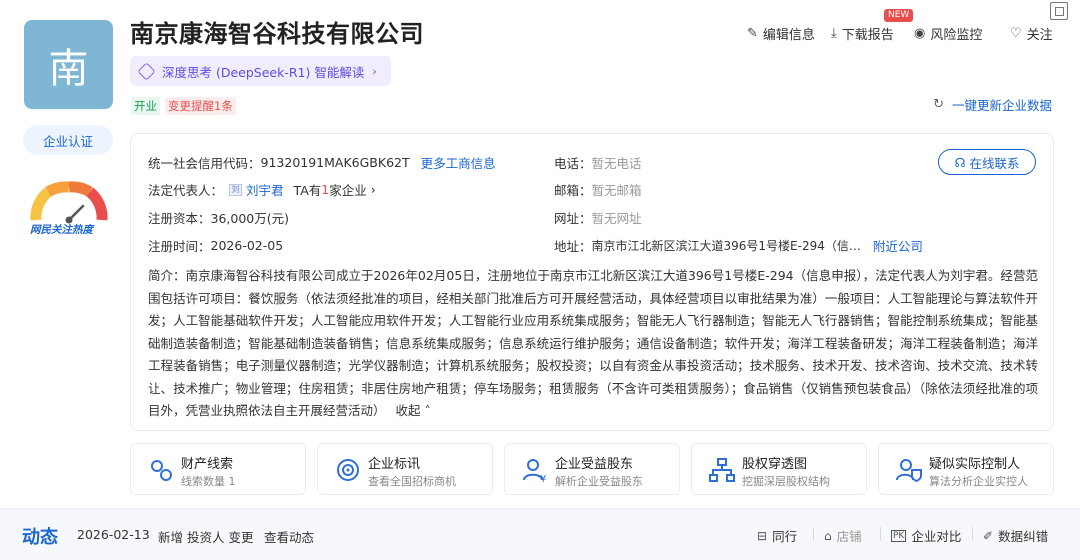  I want to click on website-value: 暂无网址, so click(616, 218).